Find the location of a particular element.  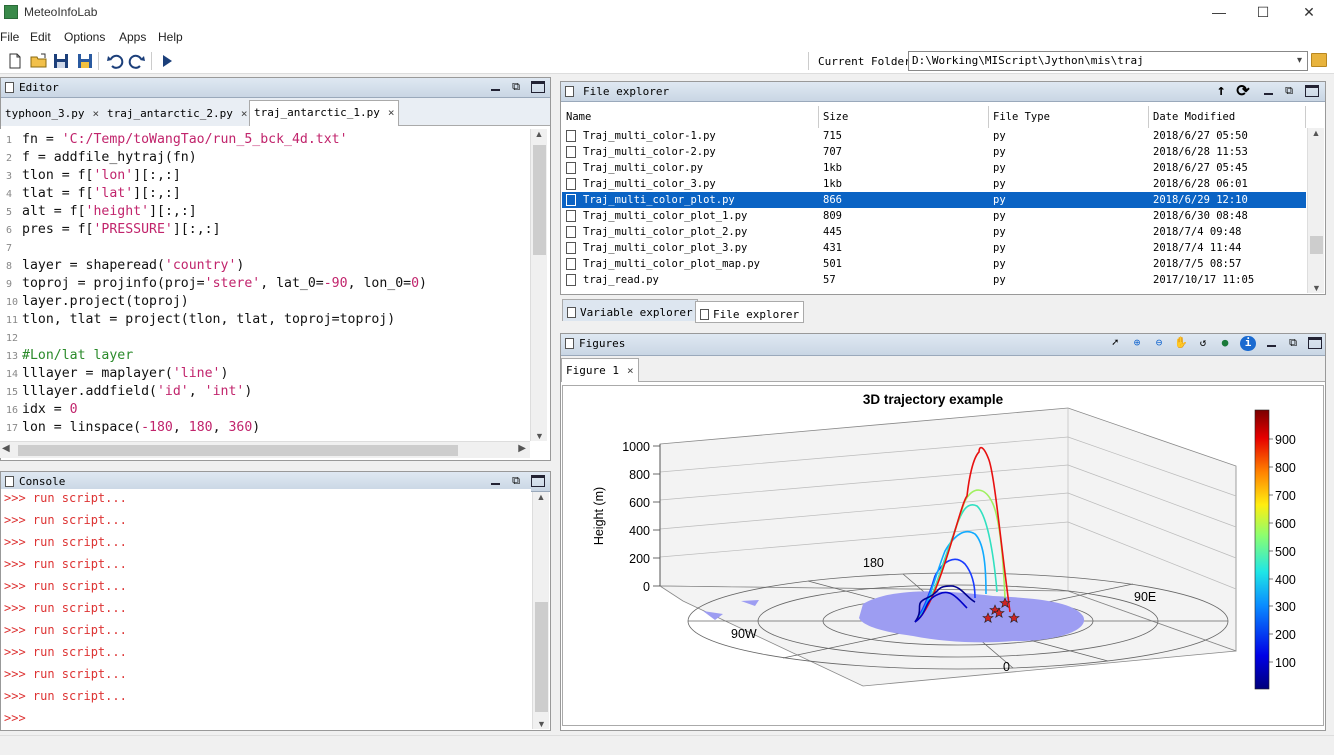

column-header-name: Name is located at coordinates (690, 117).